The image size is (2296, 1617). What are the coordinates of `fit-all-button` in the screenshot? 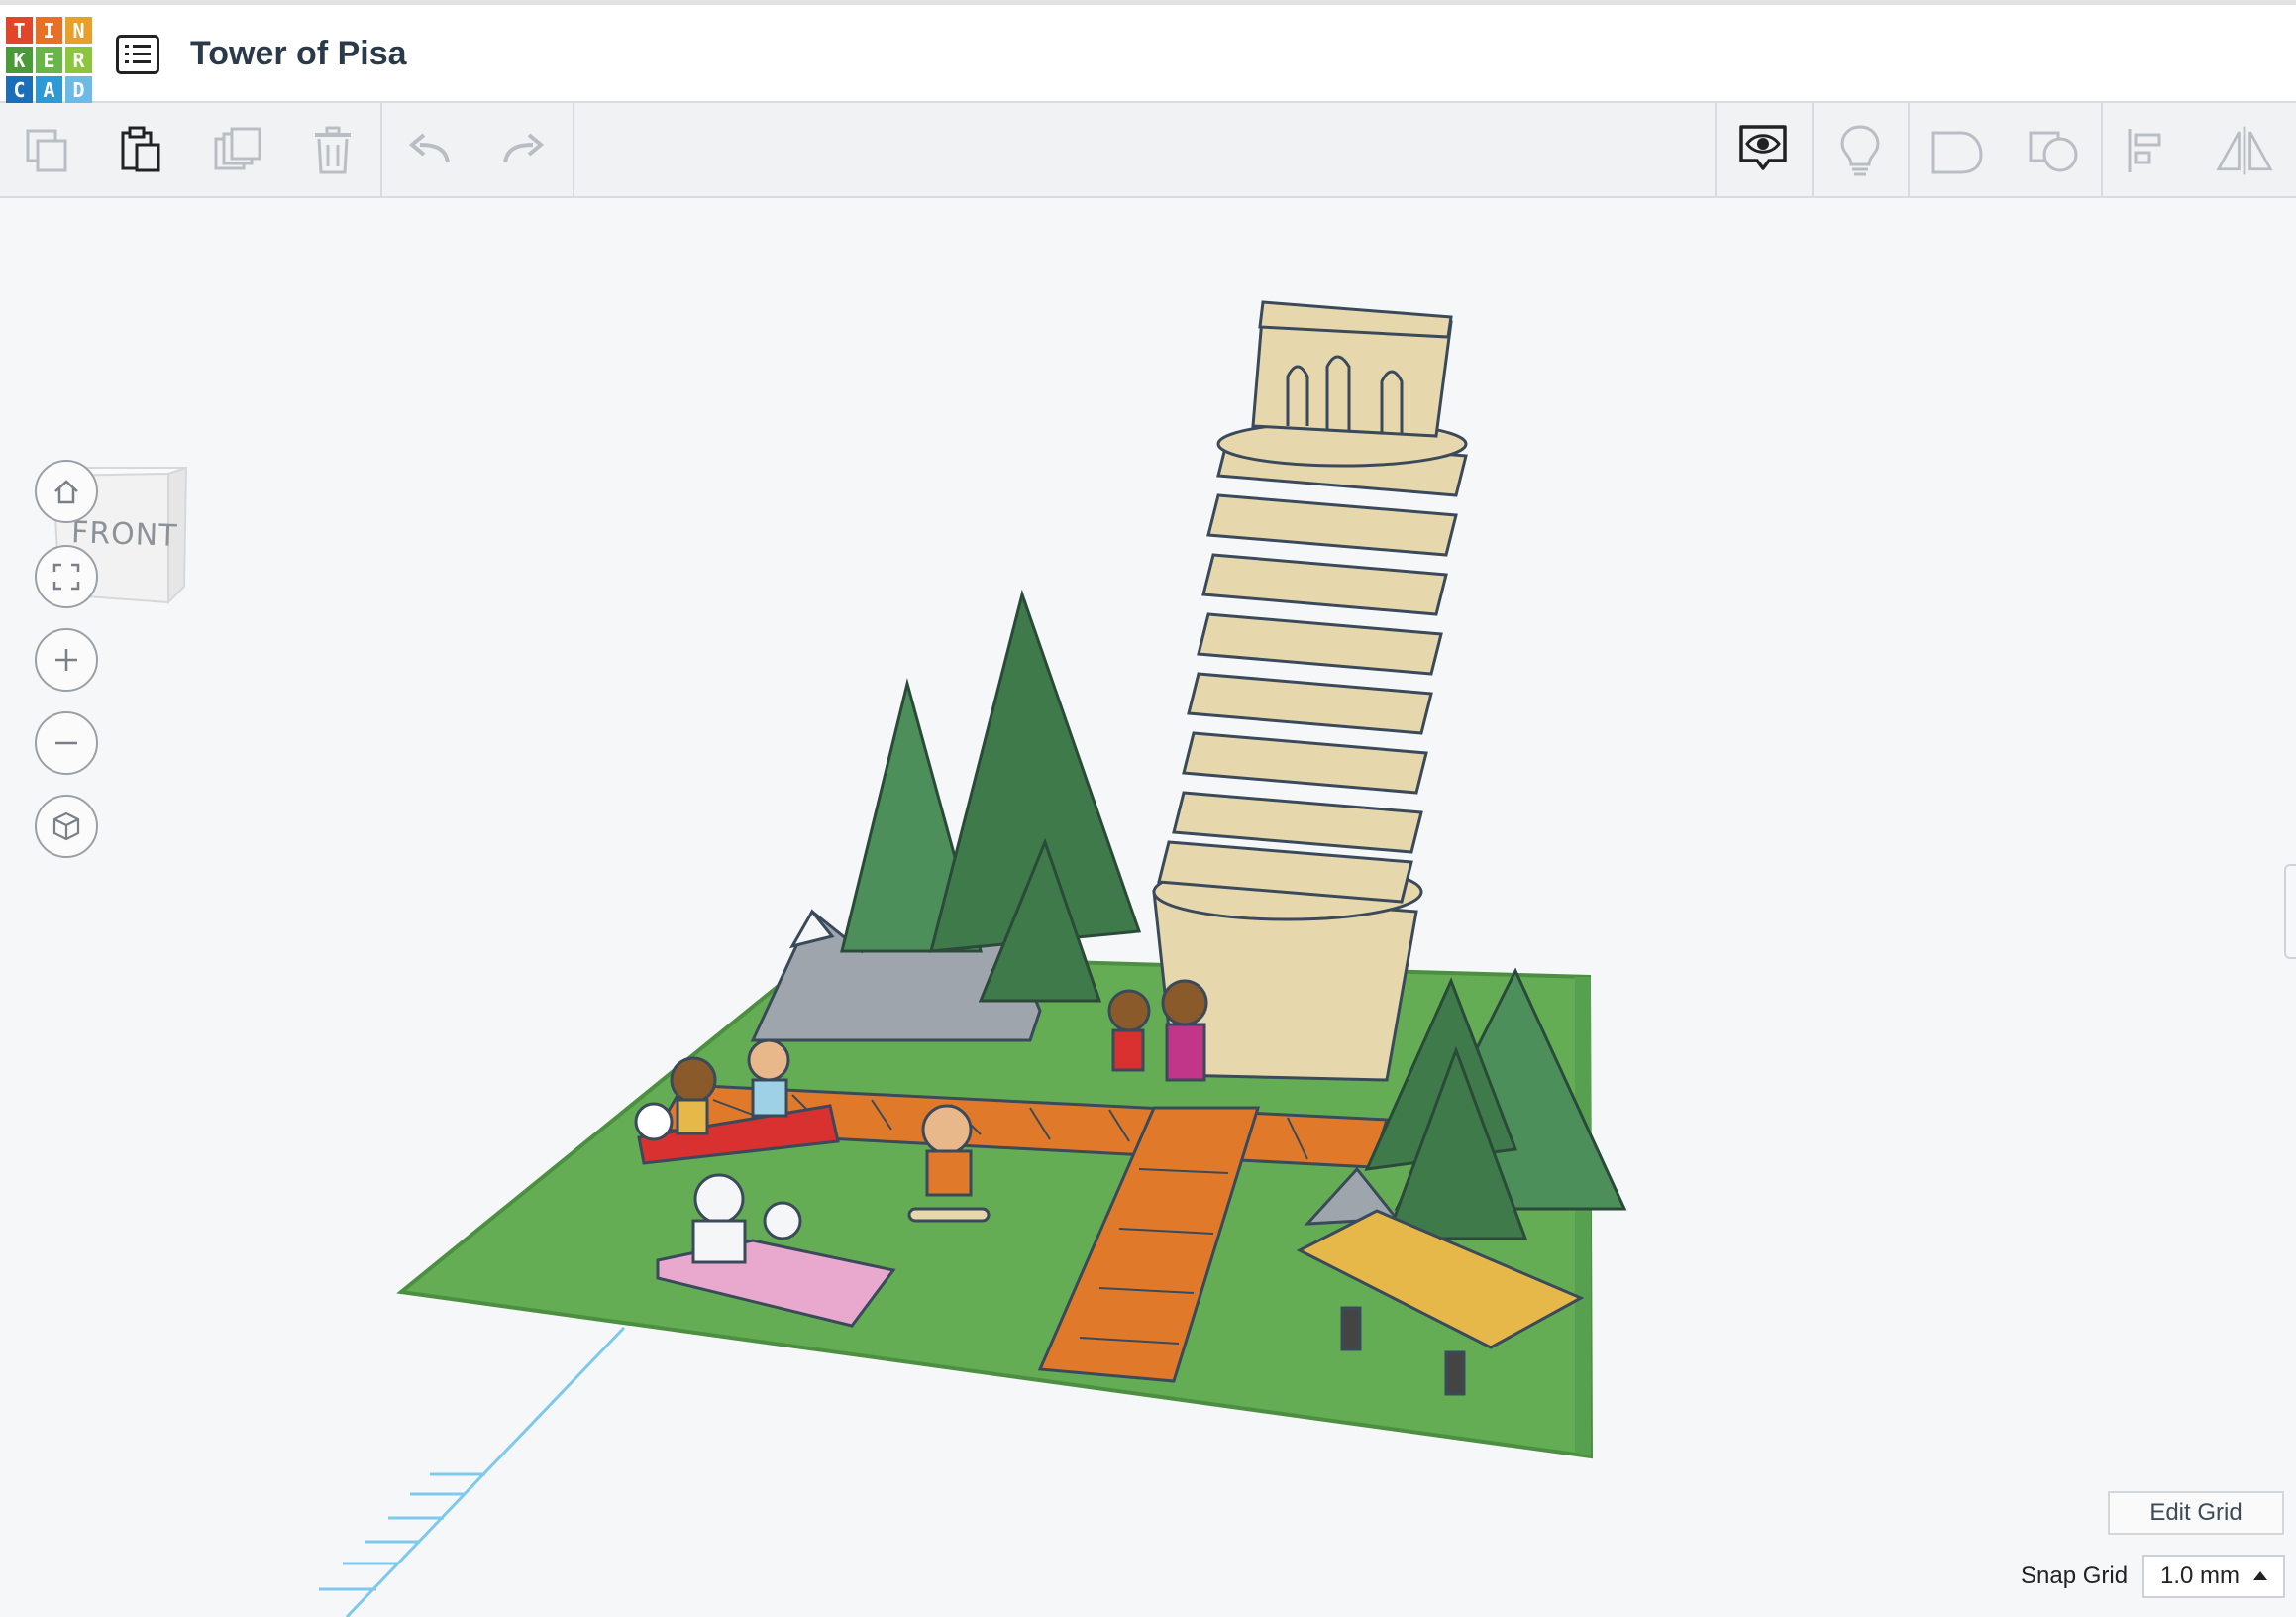 It's located at (66, 576).